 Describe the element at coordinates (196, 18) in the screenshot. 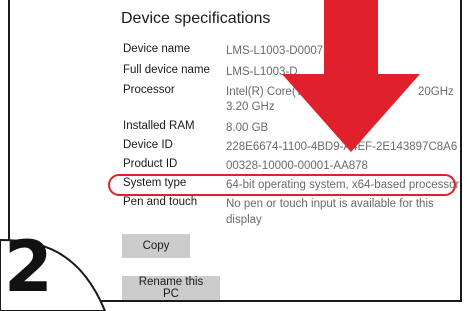

I see `section-title: Device specifications` at that location.